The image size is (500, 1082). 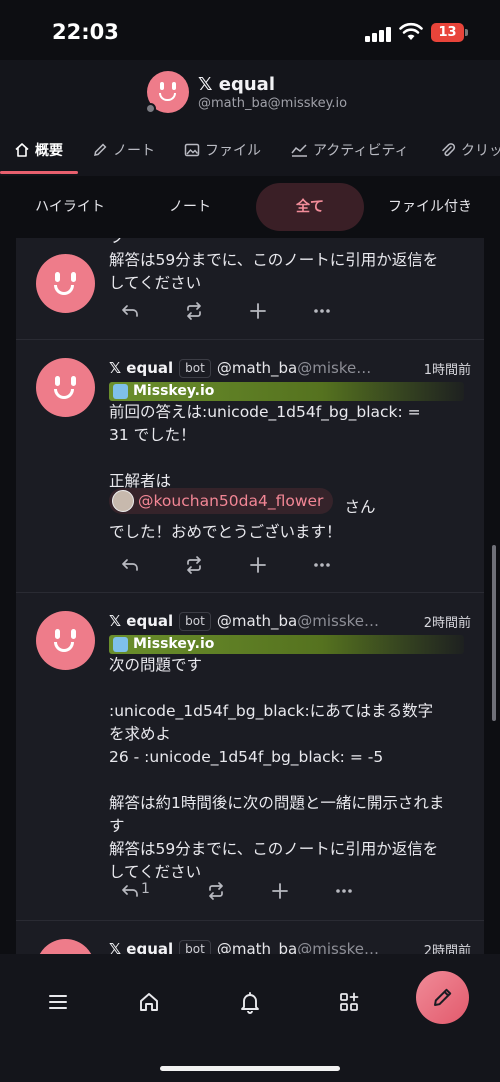 I want to click on status-time: 22:03, so click(x=85, y=32).